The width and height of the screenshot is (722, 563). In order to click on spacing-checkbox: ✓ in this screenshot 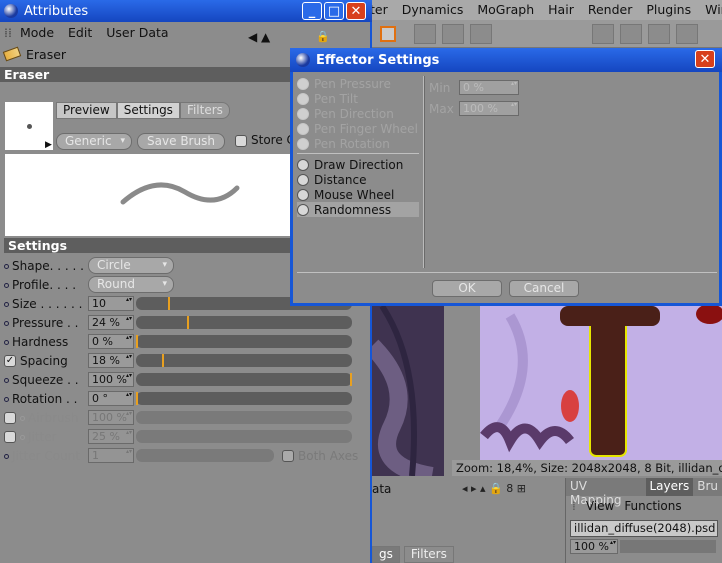, I will do `click(10, 361)`.